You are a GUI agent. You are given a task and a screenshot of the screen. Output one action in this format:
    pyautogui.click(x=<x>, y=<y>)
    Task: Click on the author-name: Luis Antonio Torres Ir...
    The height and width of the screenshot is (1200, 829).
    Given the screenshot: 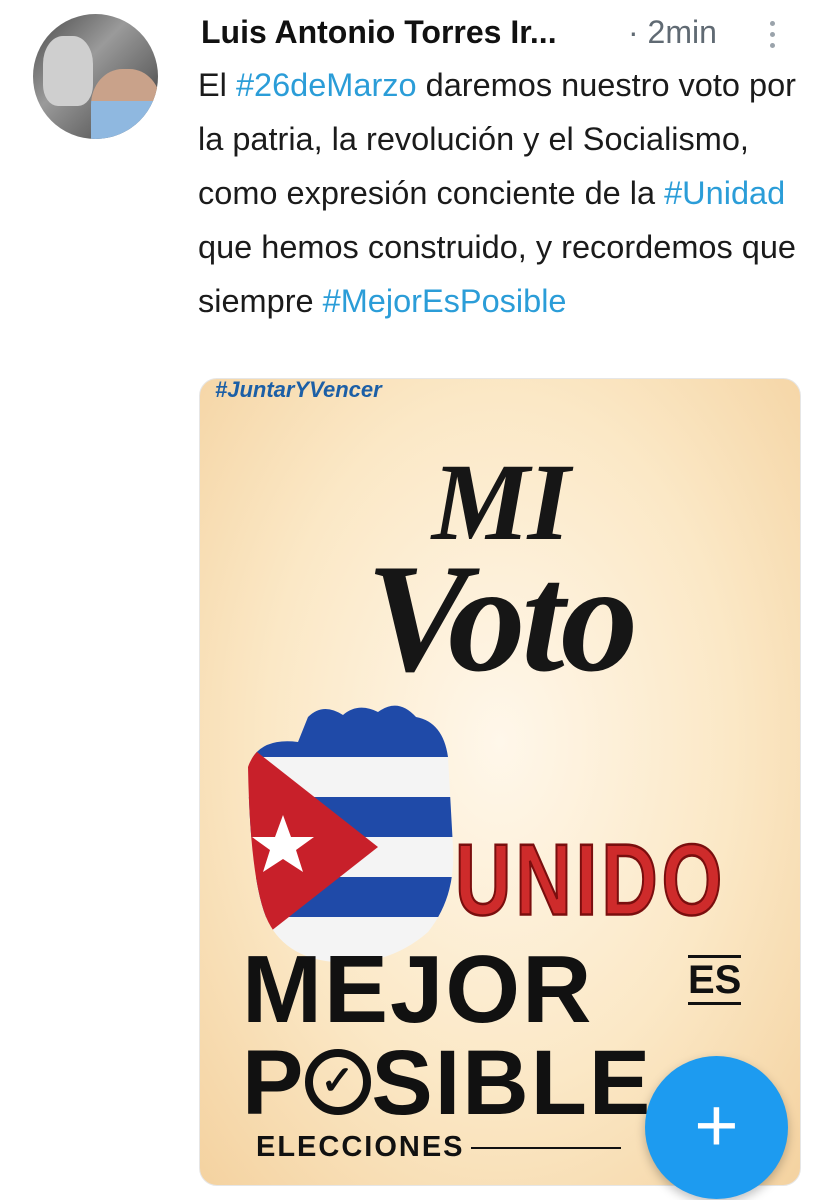 What is the action you would take?
    pyautogui.click(x=379, y=32)
    